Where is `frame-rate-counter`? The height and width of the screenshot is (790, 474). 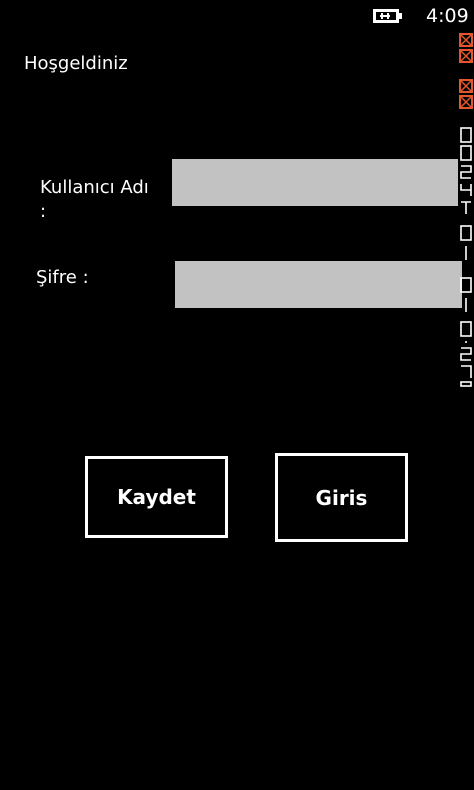
frame-rate-counter is located at coordinates (466, 210).